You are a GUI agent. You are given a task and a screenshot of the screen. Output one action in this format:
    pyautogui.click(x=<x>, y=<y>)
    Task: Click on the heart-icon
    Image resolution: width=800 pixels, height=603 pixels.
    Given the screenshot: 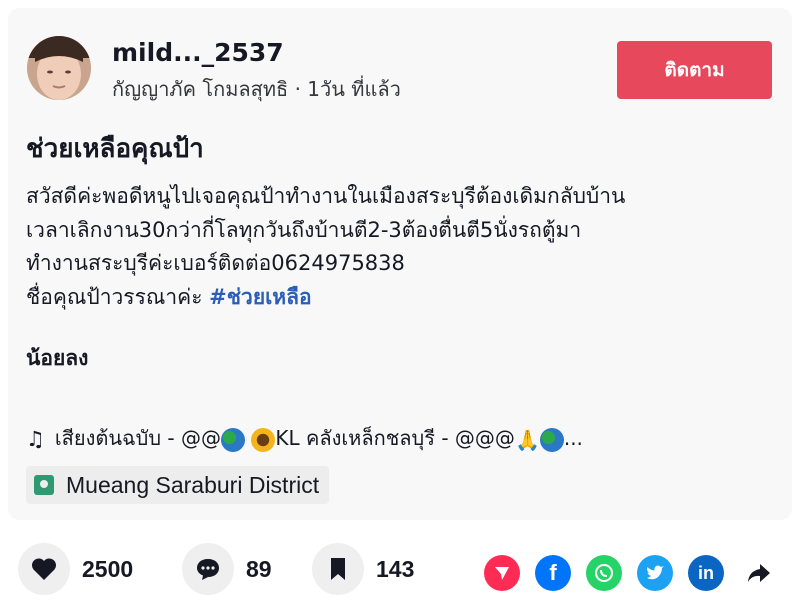 What is the action you would take?
    pyautogui.click(x=44, y=569)
    